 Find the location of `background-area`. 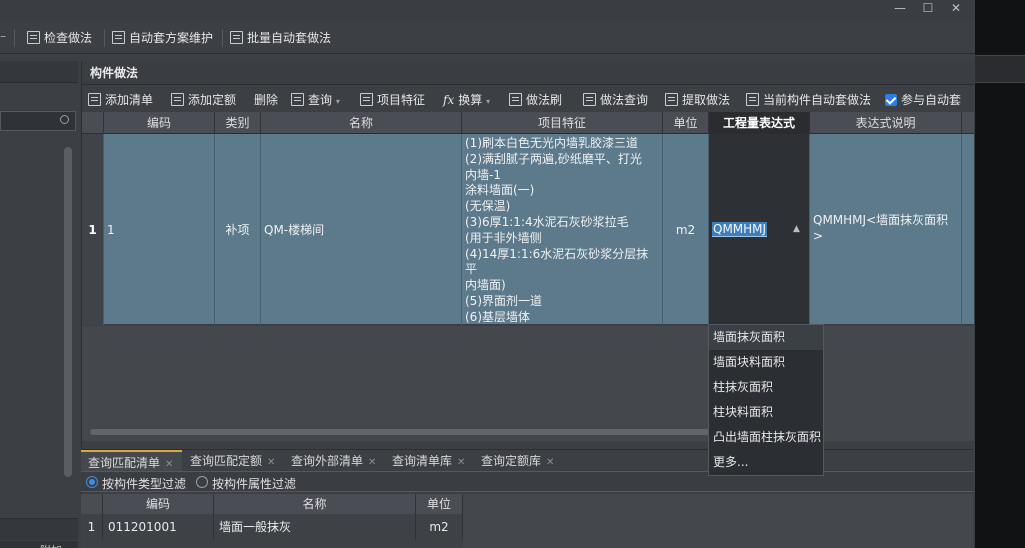

background-area is located at coordinates (1000, 274).